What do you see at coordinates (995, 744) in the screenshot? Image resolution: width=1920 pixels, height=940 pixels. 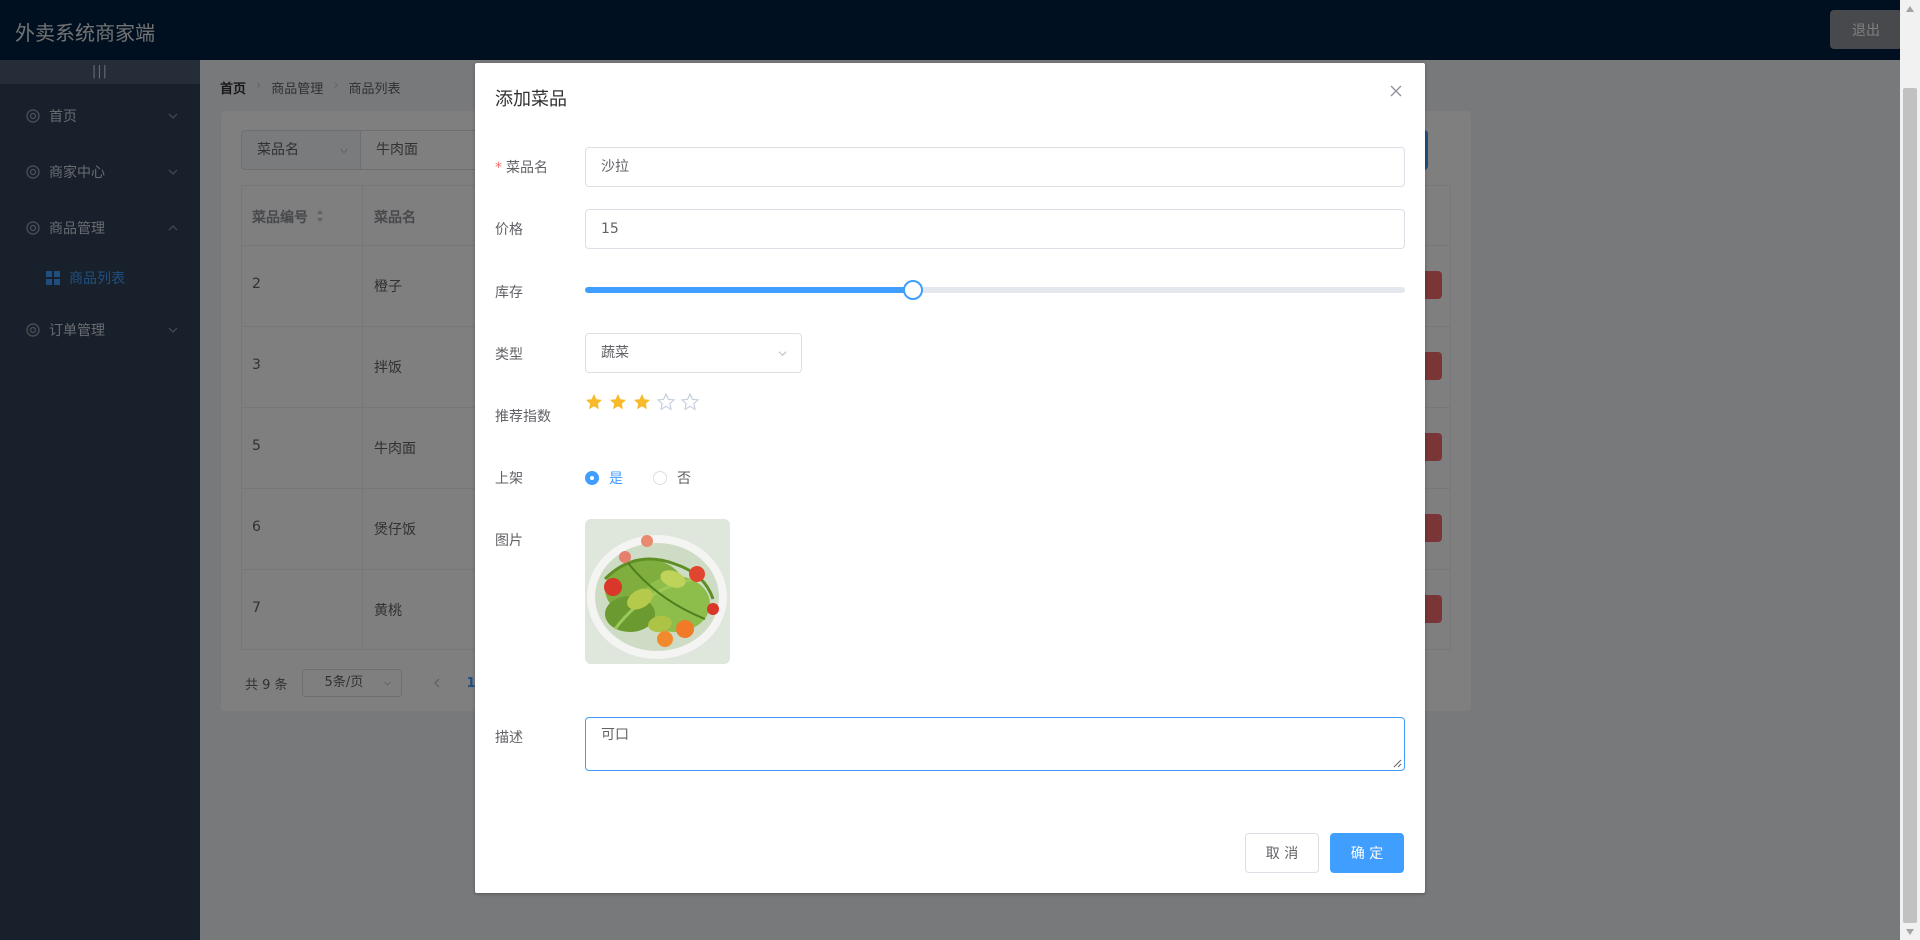 I see `description-textarea: 可口` at bounding box center [995, 744].